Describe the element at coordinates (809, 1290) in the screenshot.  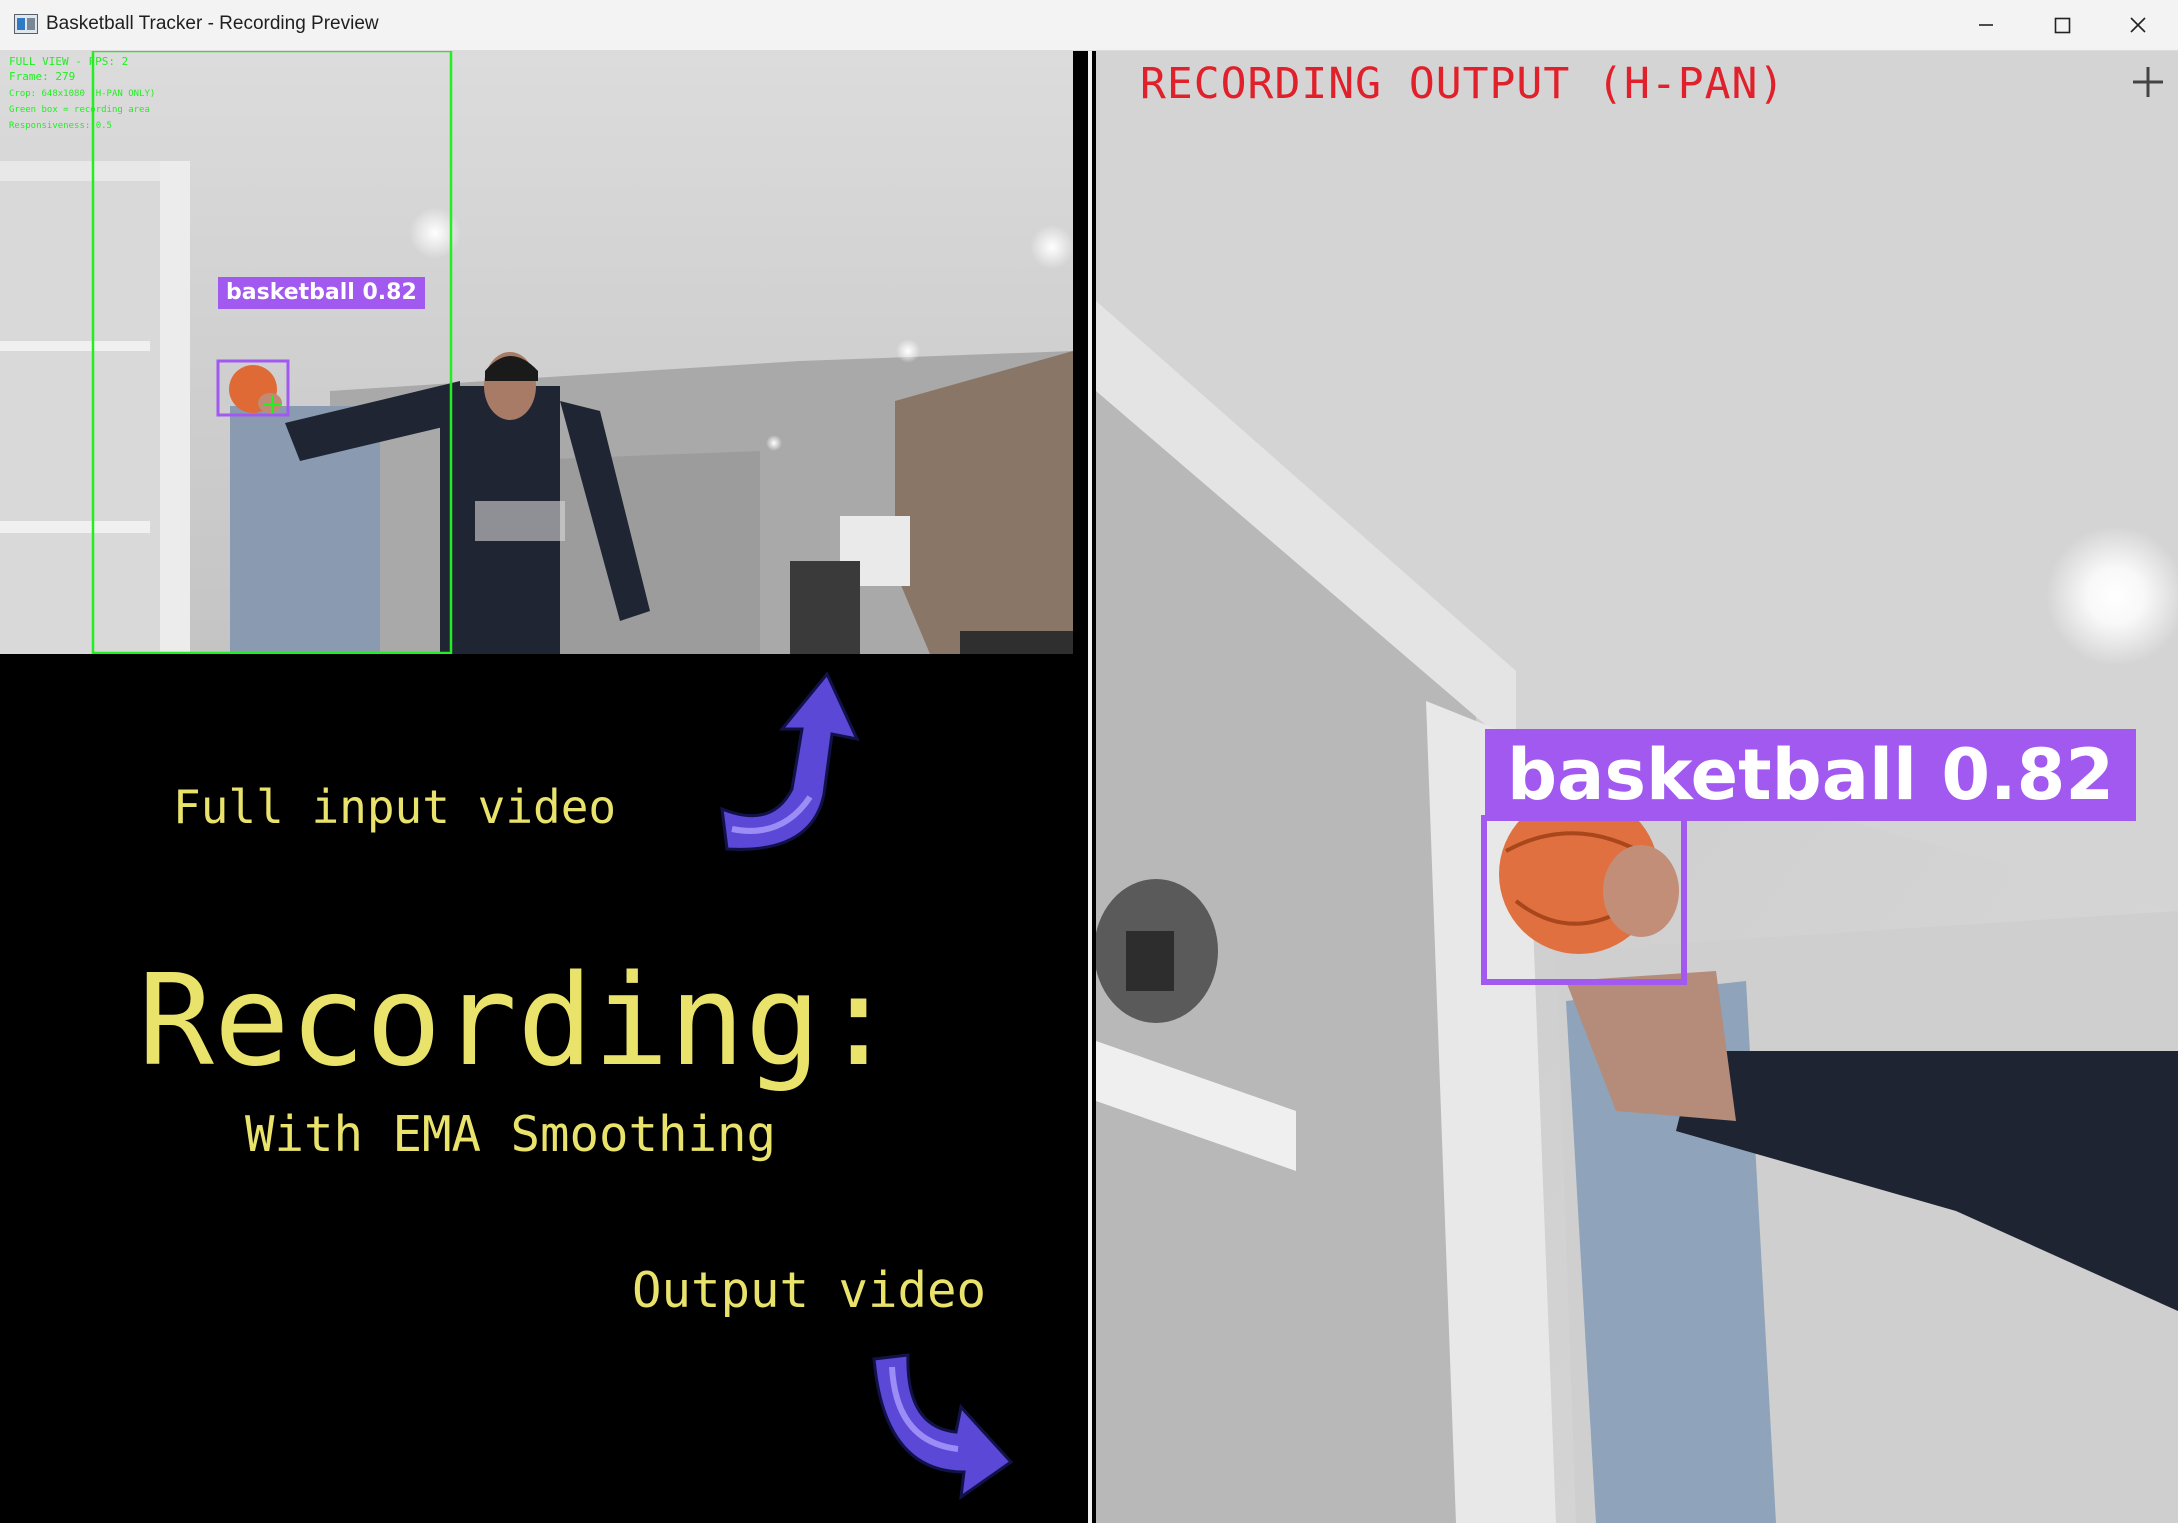
I see `output-caption: Output video` at that location.